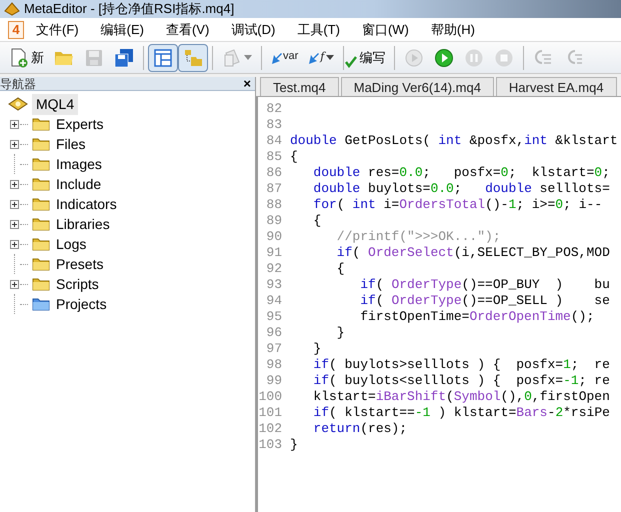  I want to click on tree-item: Presets, so click(80, 264).